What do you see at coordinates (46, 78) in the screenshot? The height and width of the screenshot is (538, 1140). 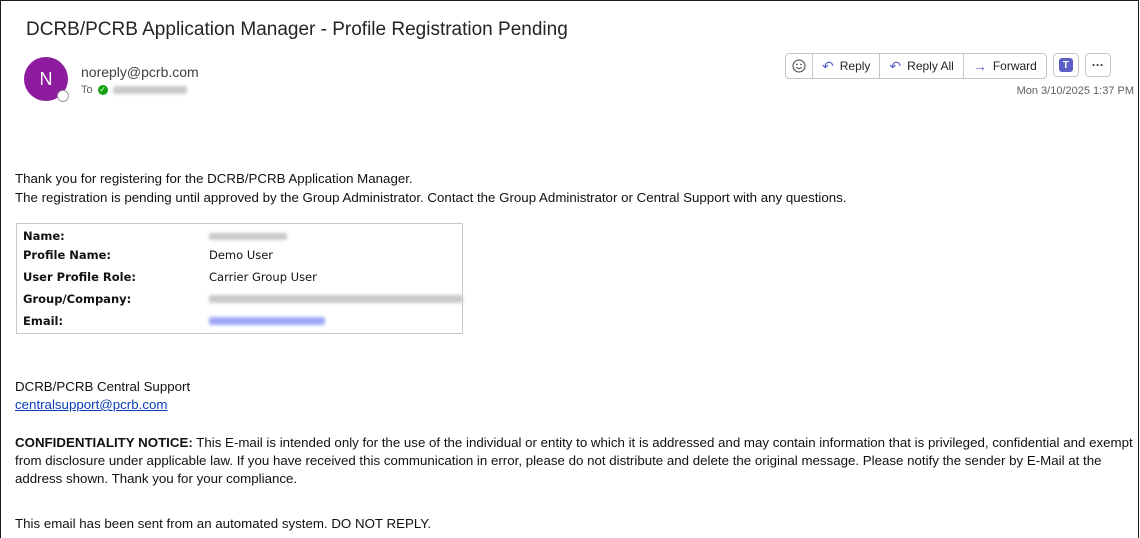 I see `avatar-initial: N` at bounding box center [46, 78].